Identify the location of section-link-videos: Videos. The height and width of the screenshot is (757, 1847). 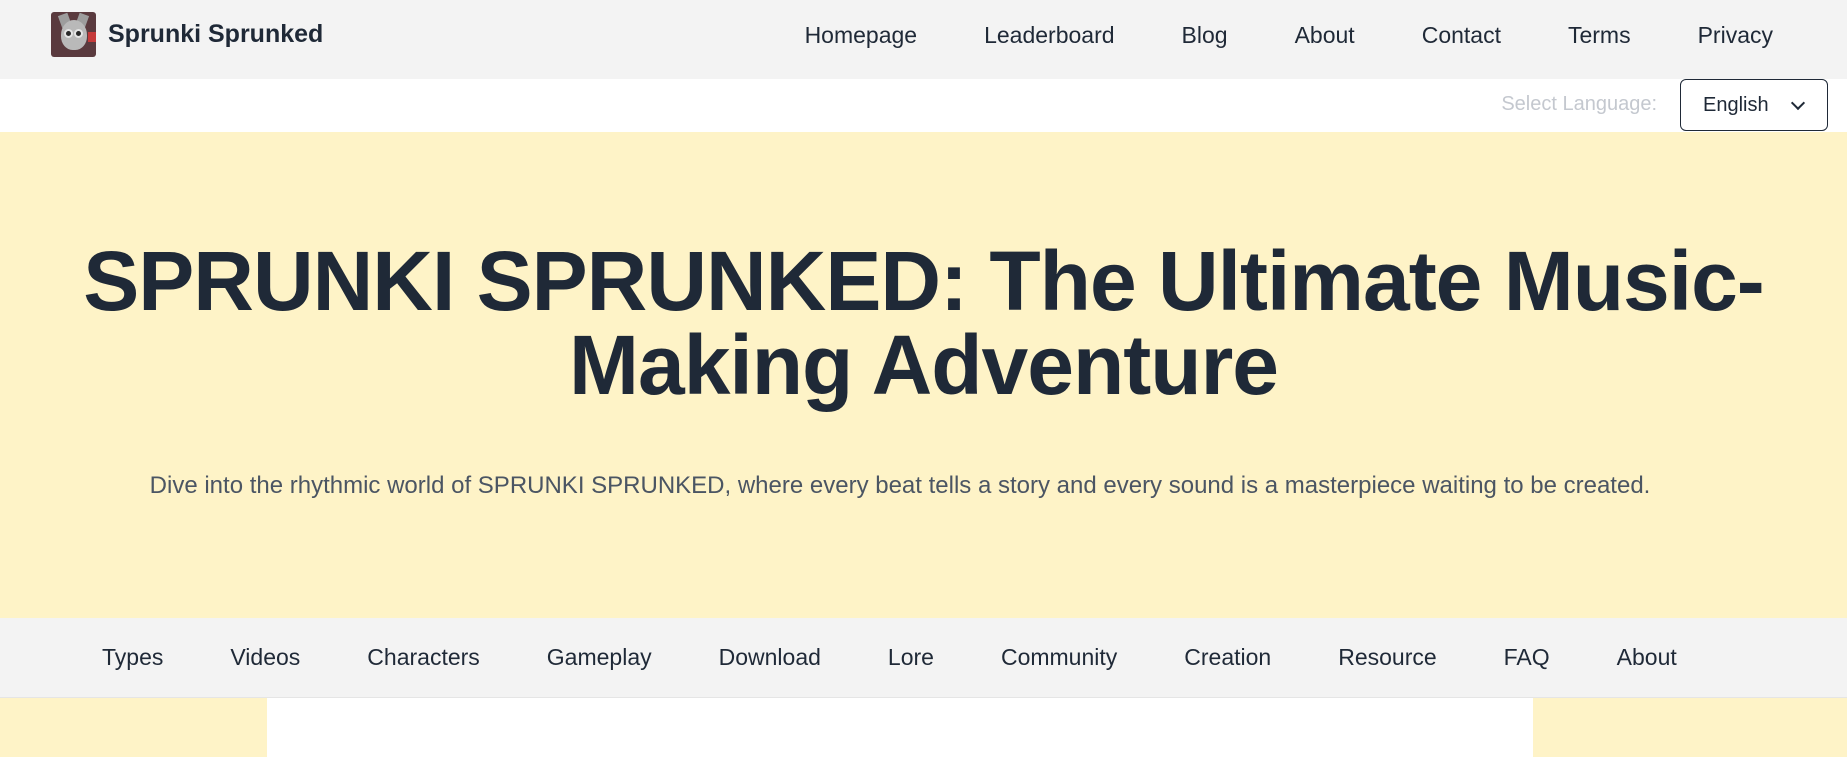
(265, 657).